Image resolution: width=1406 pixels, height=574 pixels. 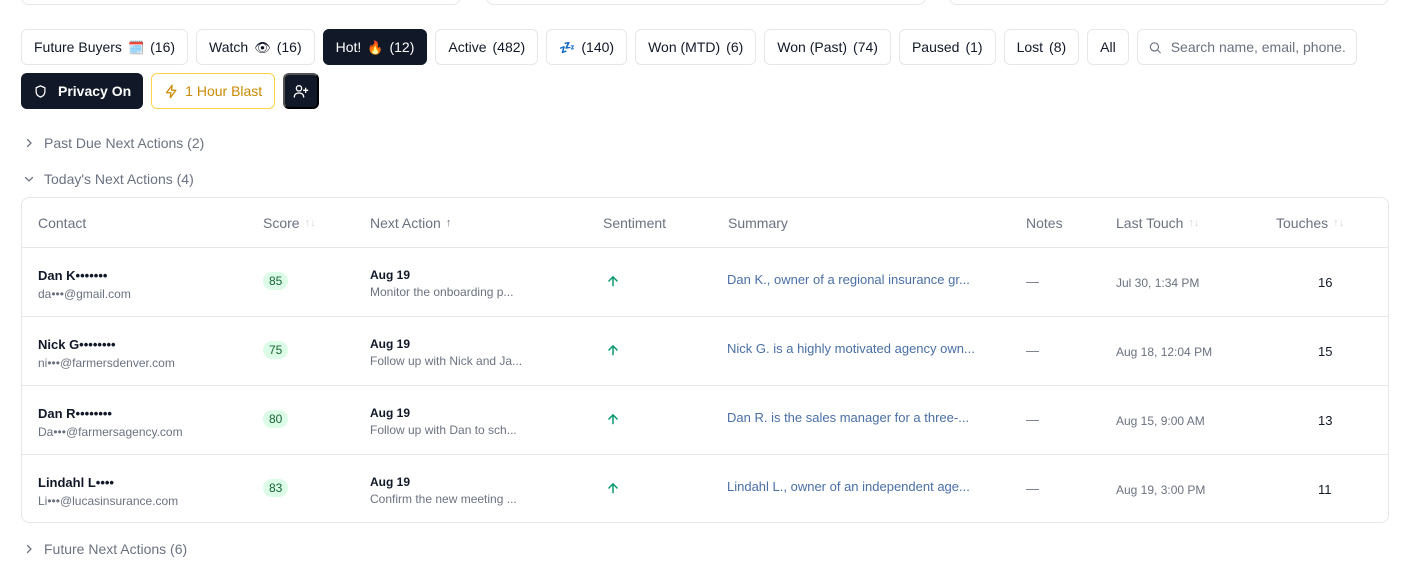 What do you see at coordinates (1058, 47) in the screenshot?
I see `filter-count: (8)` at bounding box center [1058, 47].